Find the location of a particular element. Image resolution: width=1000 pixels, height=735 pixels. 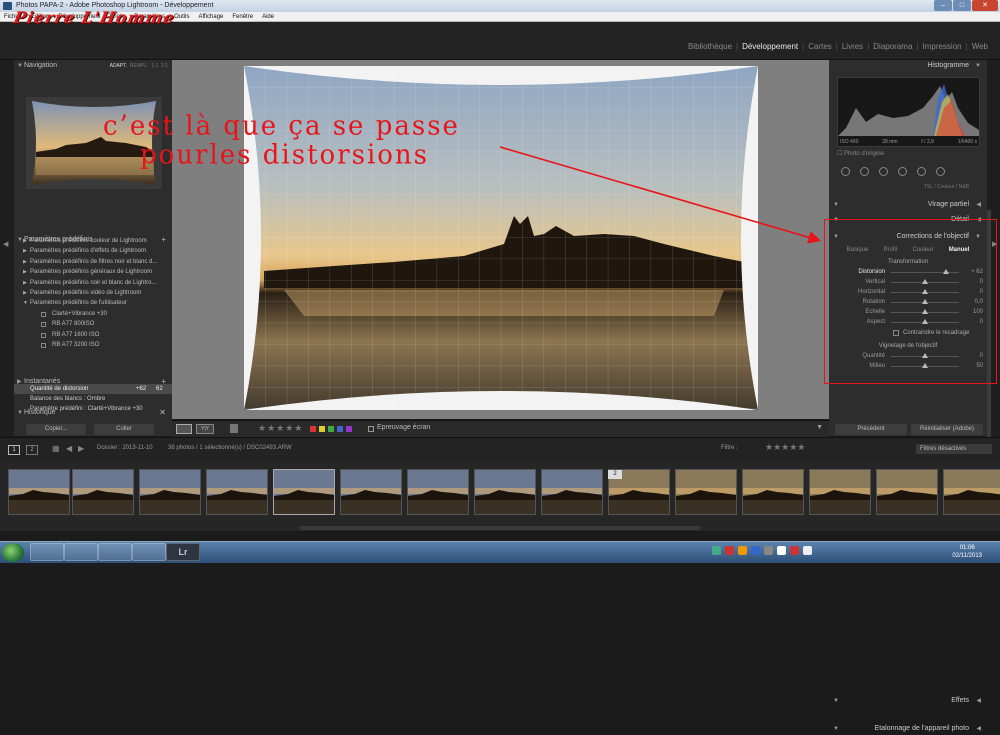

blue-label-icon is located at coordinates (340, 429).